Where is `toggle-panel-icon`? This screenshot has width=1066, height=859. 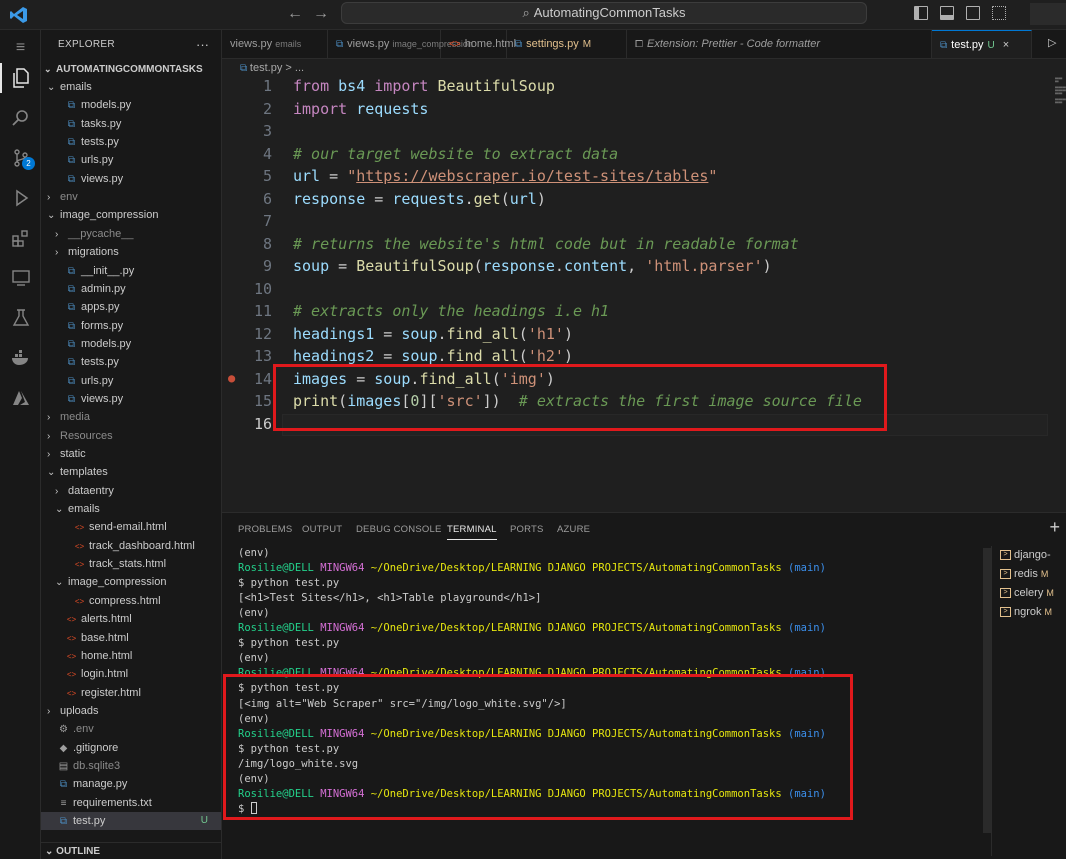 toggle-panel-icon is located at coordinates (947, 13).